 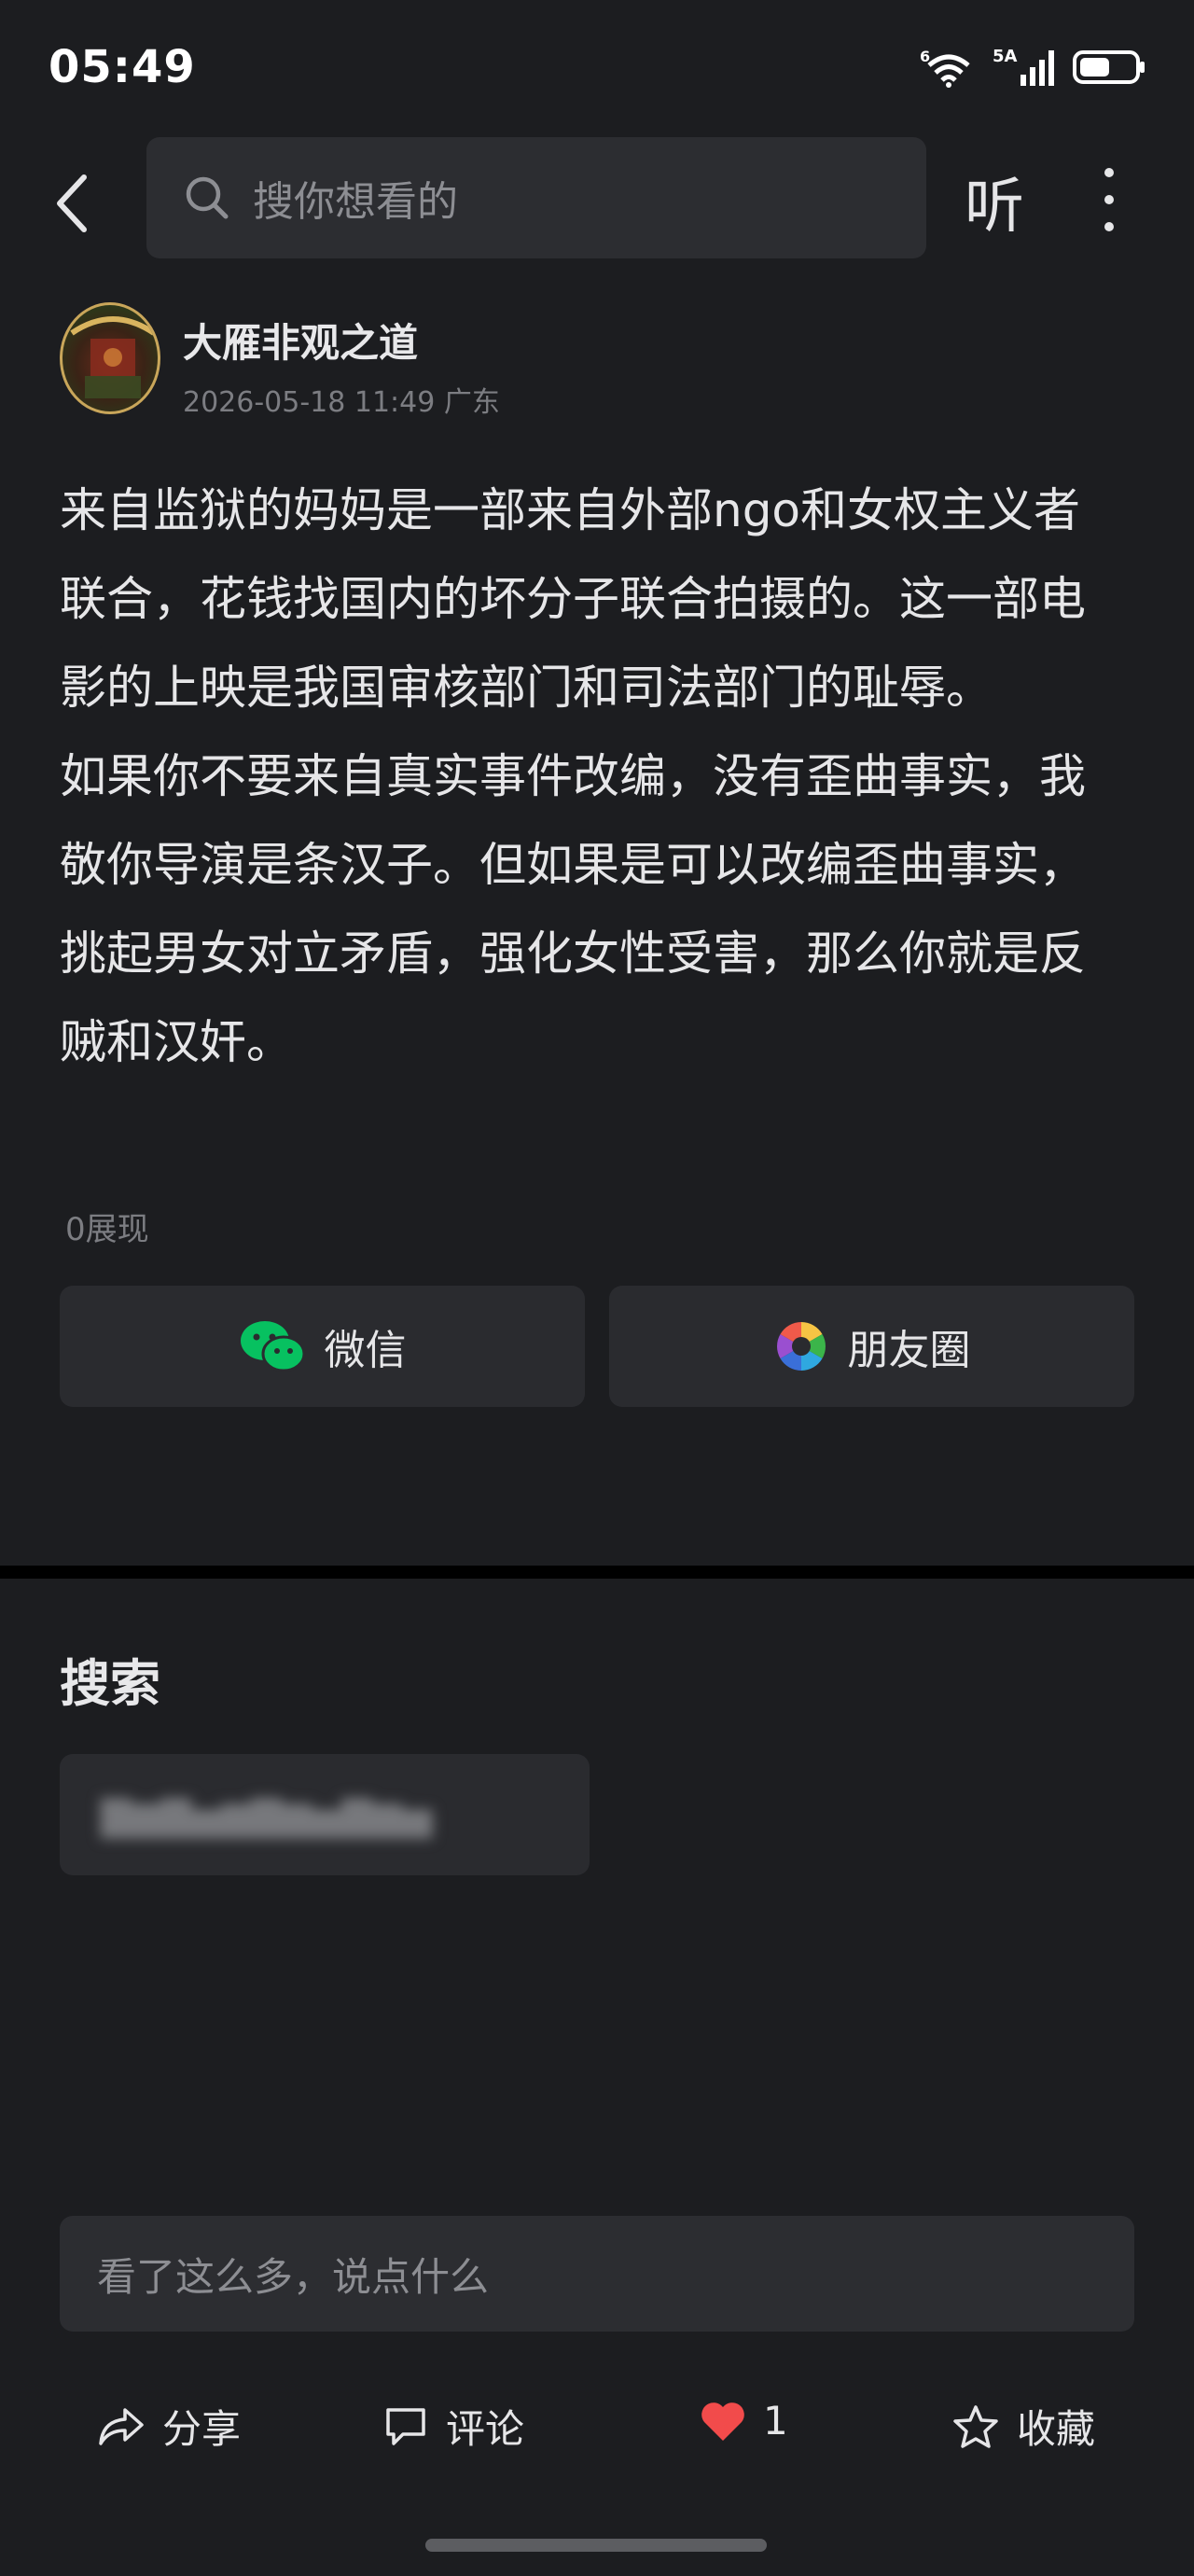 I want to click on search-input: 搜你想看的, so click(x=536, y=197).